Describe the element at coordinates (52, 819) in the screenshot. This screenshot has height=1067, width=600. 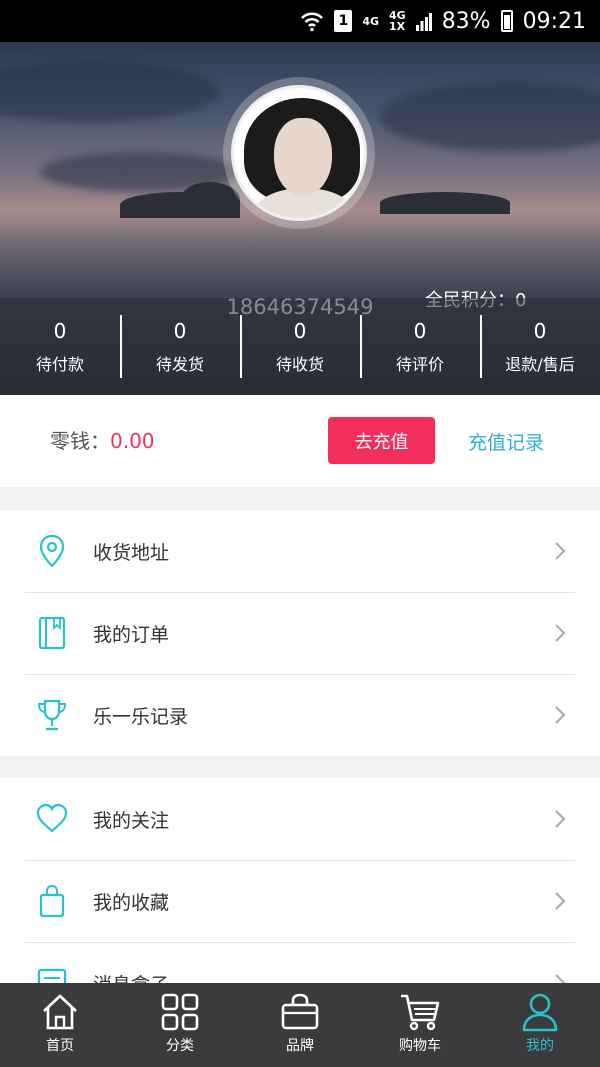
I see `heart-icon` at that location.